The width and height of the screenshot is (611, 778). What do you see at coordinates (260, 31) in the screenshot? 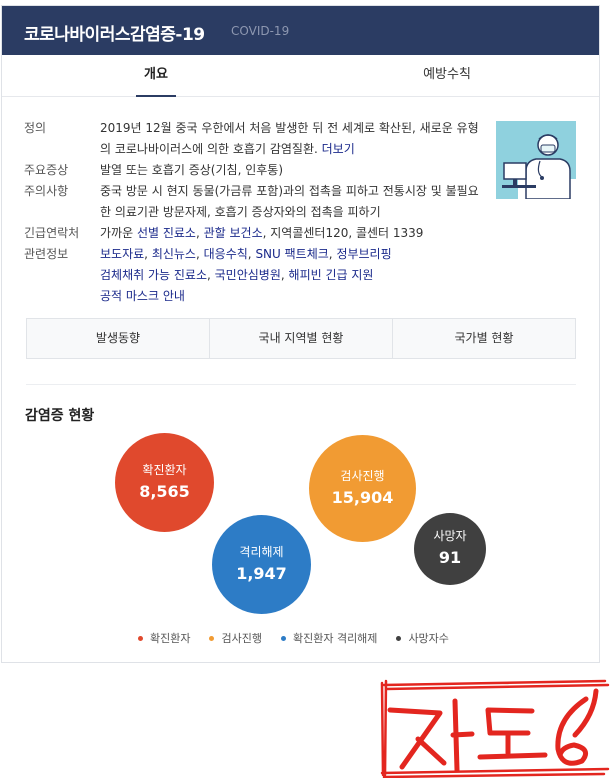
I see `card-subtitle: COVID-19` at bounding box center [260, 31].